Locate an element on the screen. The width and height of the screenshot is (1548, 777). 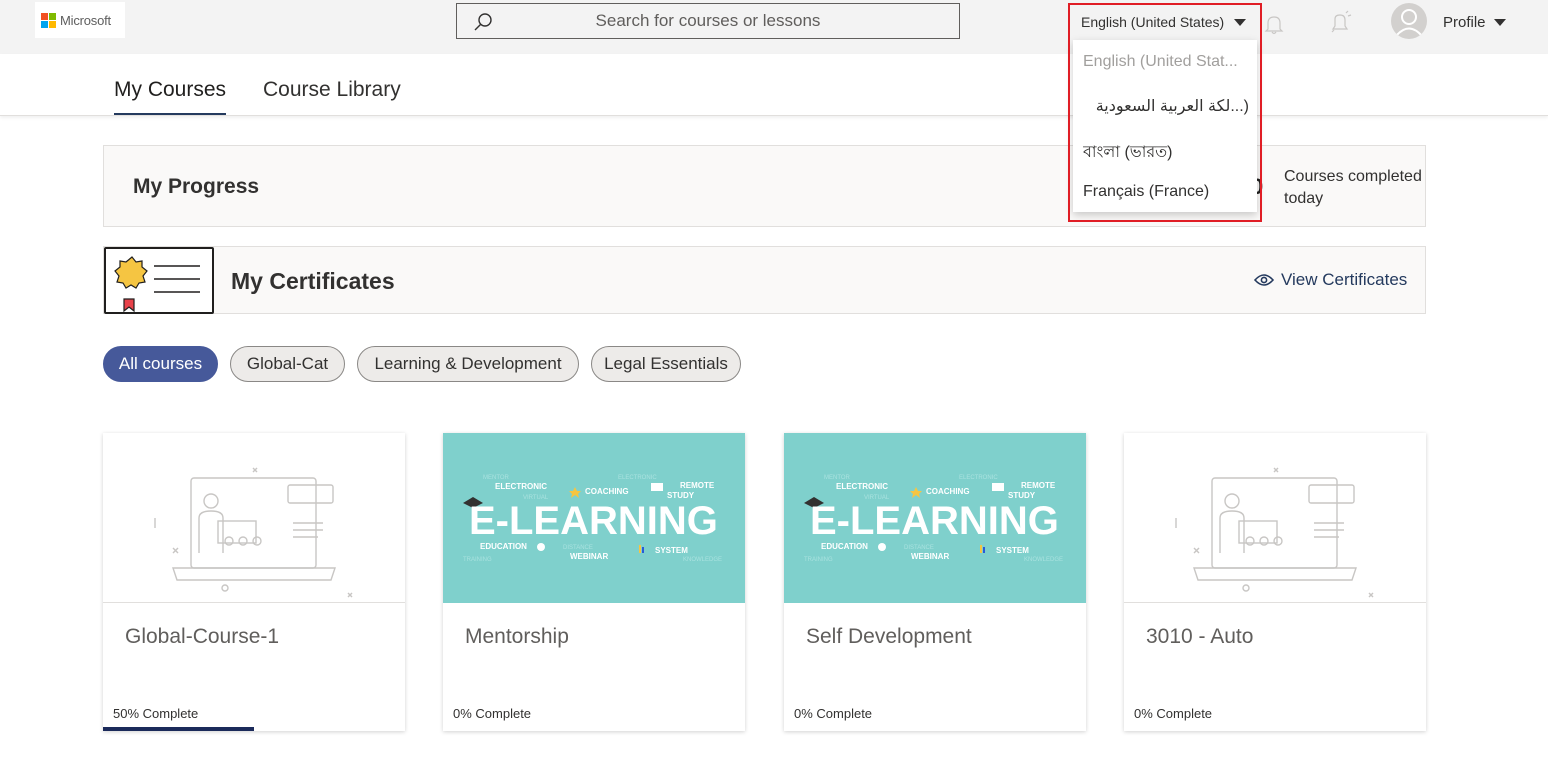
course-progress-bar is located at coordinates (178, 729).